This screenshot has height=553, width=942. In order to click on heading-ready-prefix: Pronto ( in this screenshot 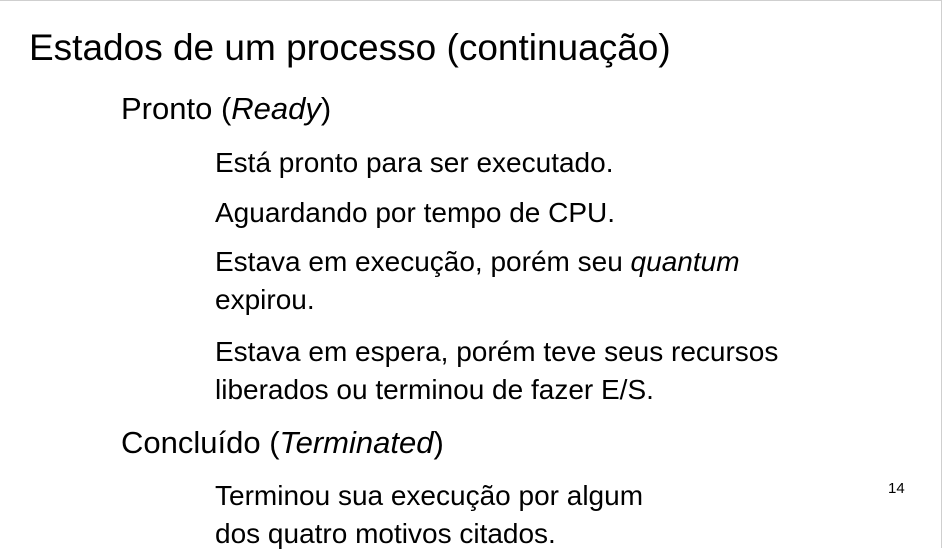, I will do `click(176, 108)`.